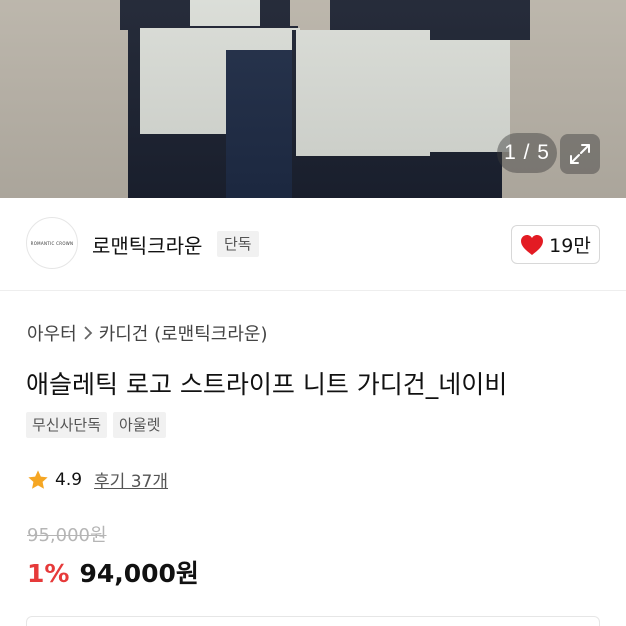 The width and height of the screenshot is (626, 626). I want to click on chevron-right-icon, so click(88, 333).